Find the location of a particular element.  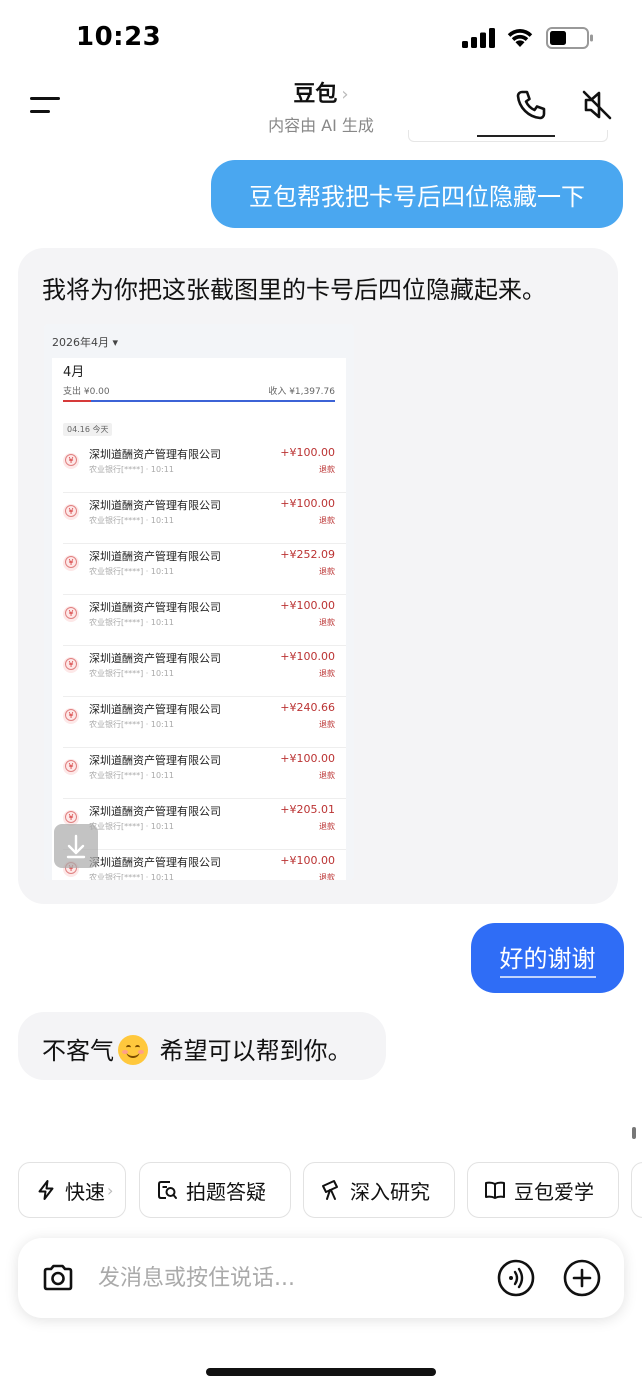

chip-label: 快速 is located at coordinates (85, 1191).